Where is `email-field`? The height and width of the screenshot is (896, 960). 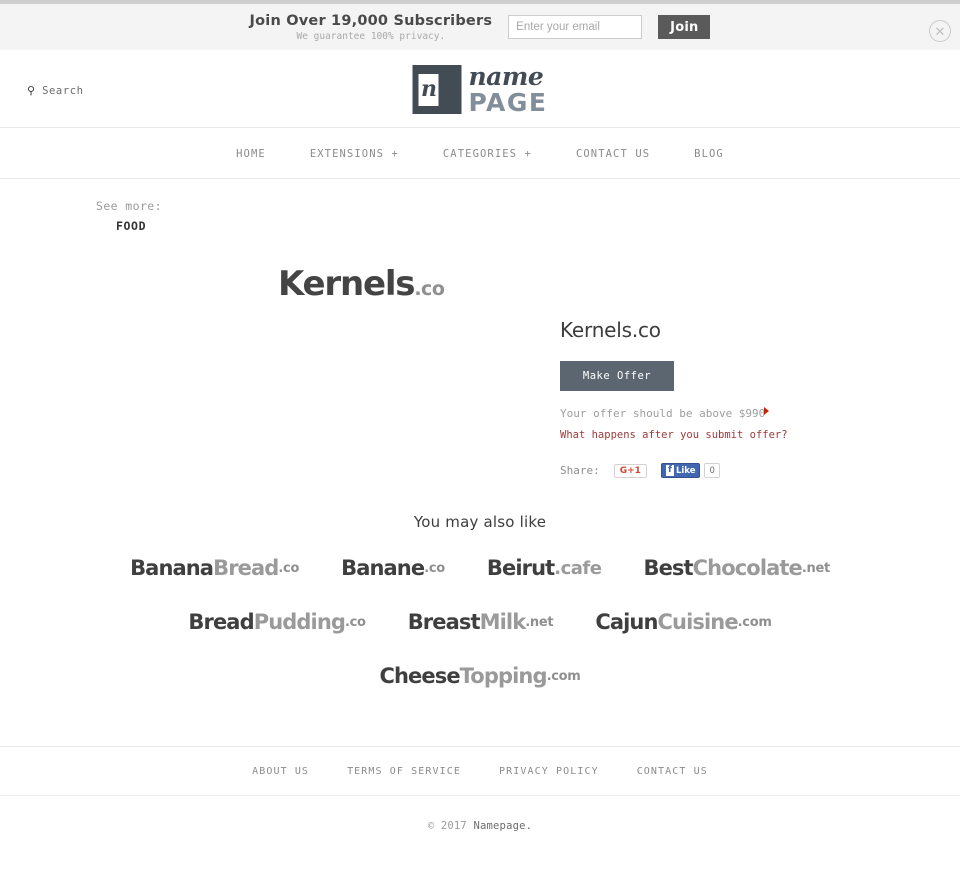 email-field is located at coordinates (575, 27).